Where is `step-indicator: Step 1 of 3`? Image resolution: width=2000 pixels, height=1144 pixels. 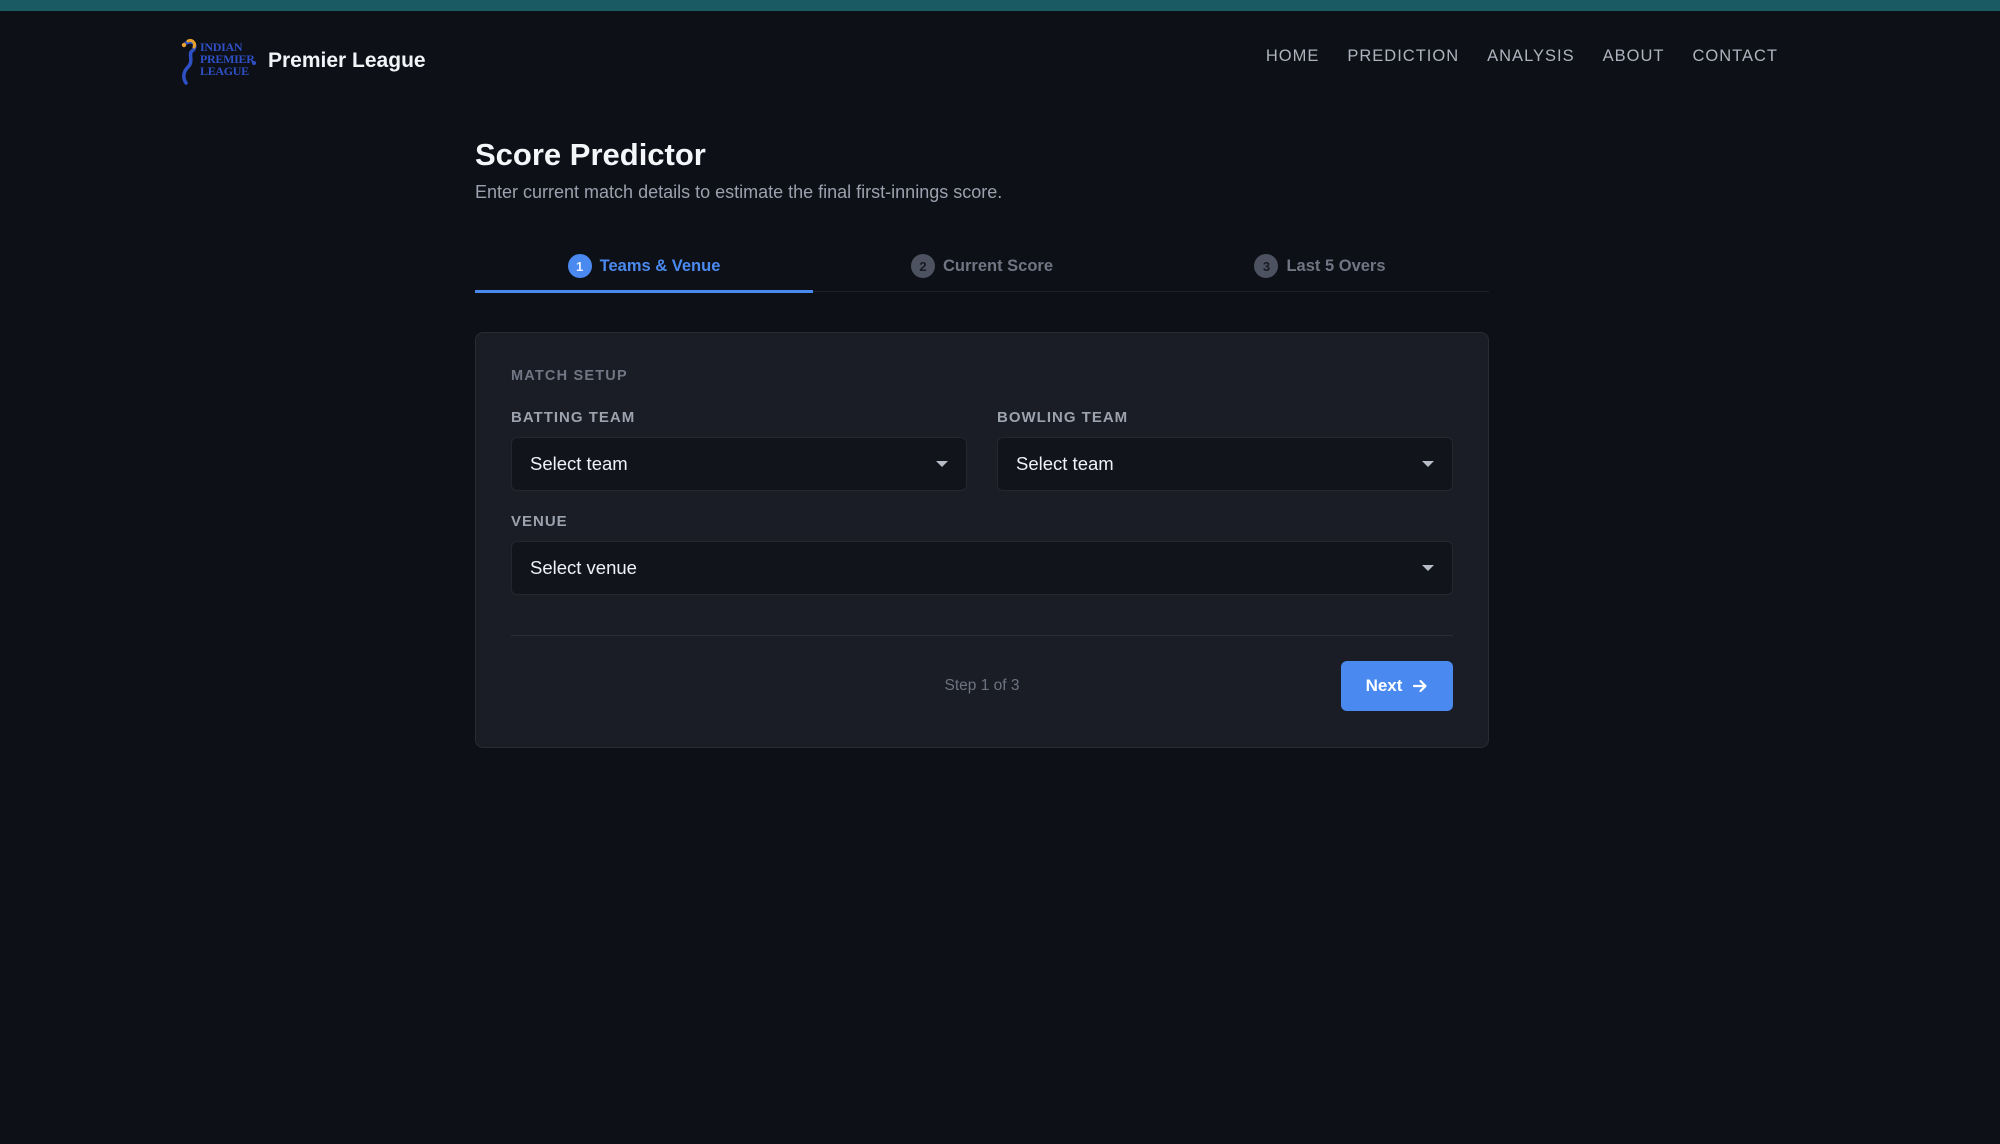
step-indicator: Step 1 of 3 is located at coordinates (982, 685).